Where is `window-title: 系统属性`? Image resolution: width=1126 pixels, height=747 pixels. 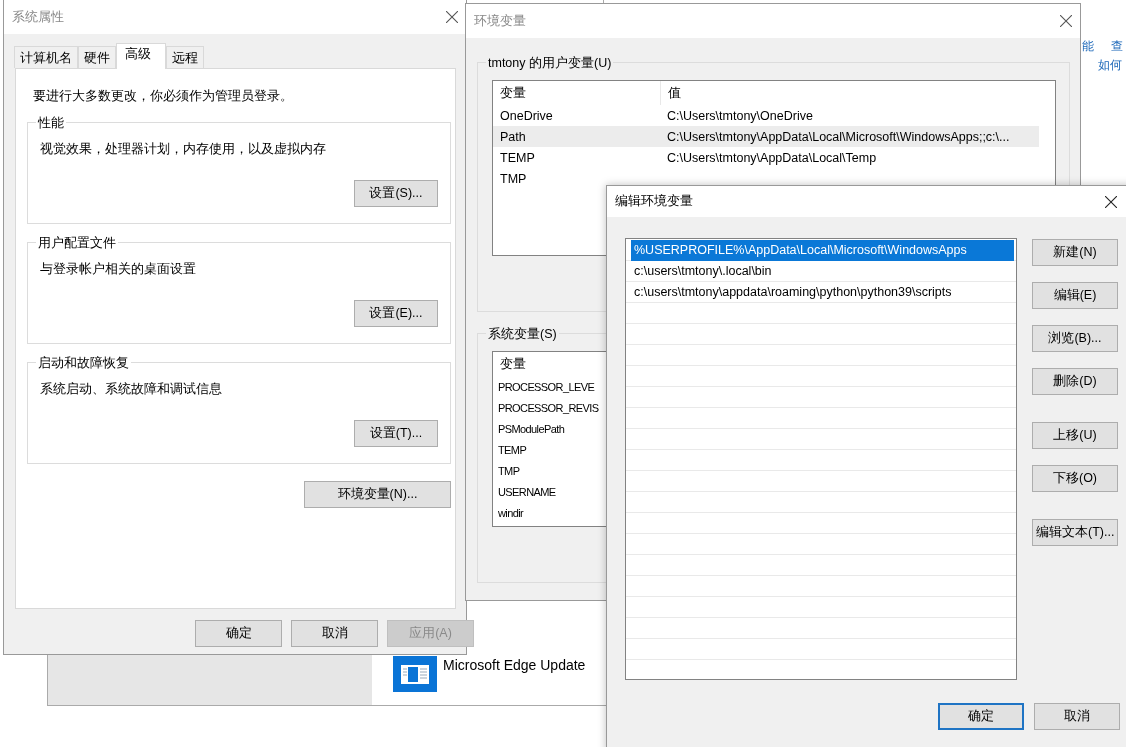
window-title: 系统属性 is located at coordinates (38, 17).